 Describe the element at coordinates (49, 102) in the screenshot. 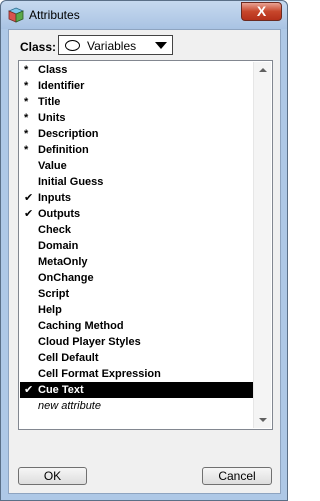

I see `item-label: Title` at that location.